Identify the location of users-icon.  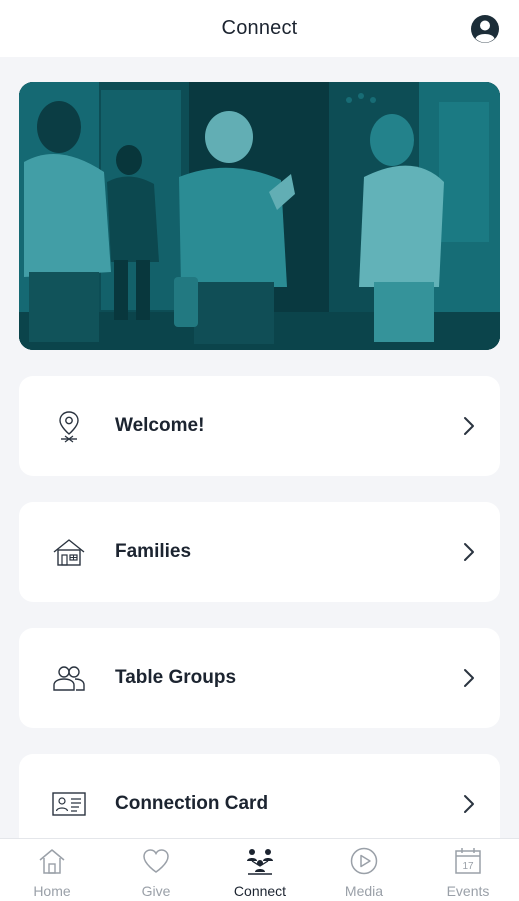
(69, 678).